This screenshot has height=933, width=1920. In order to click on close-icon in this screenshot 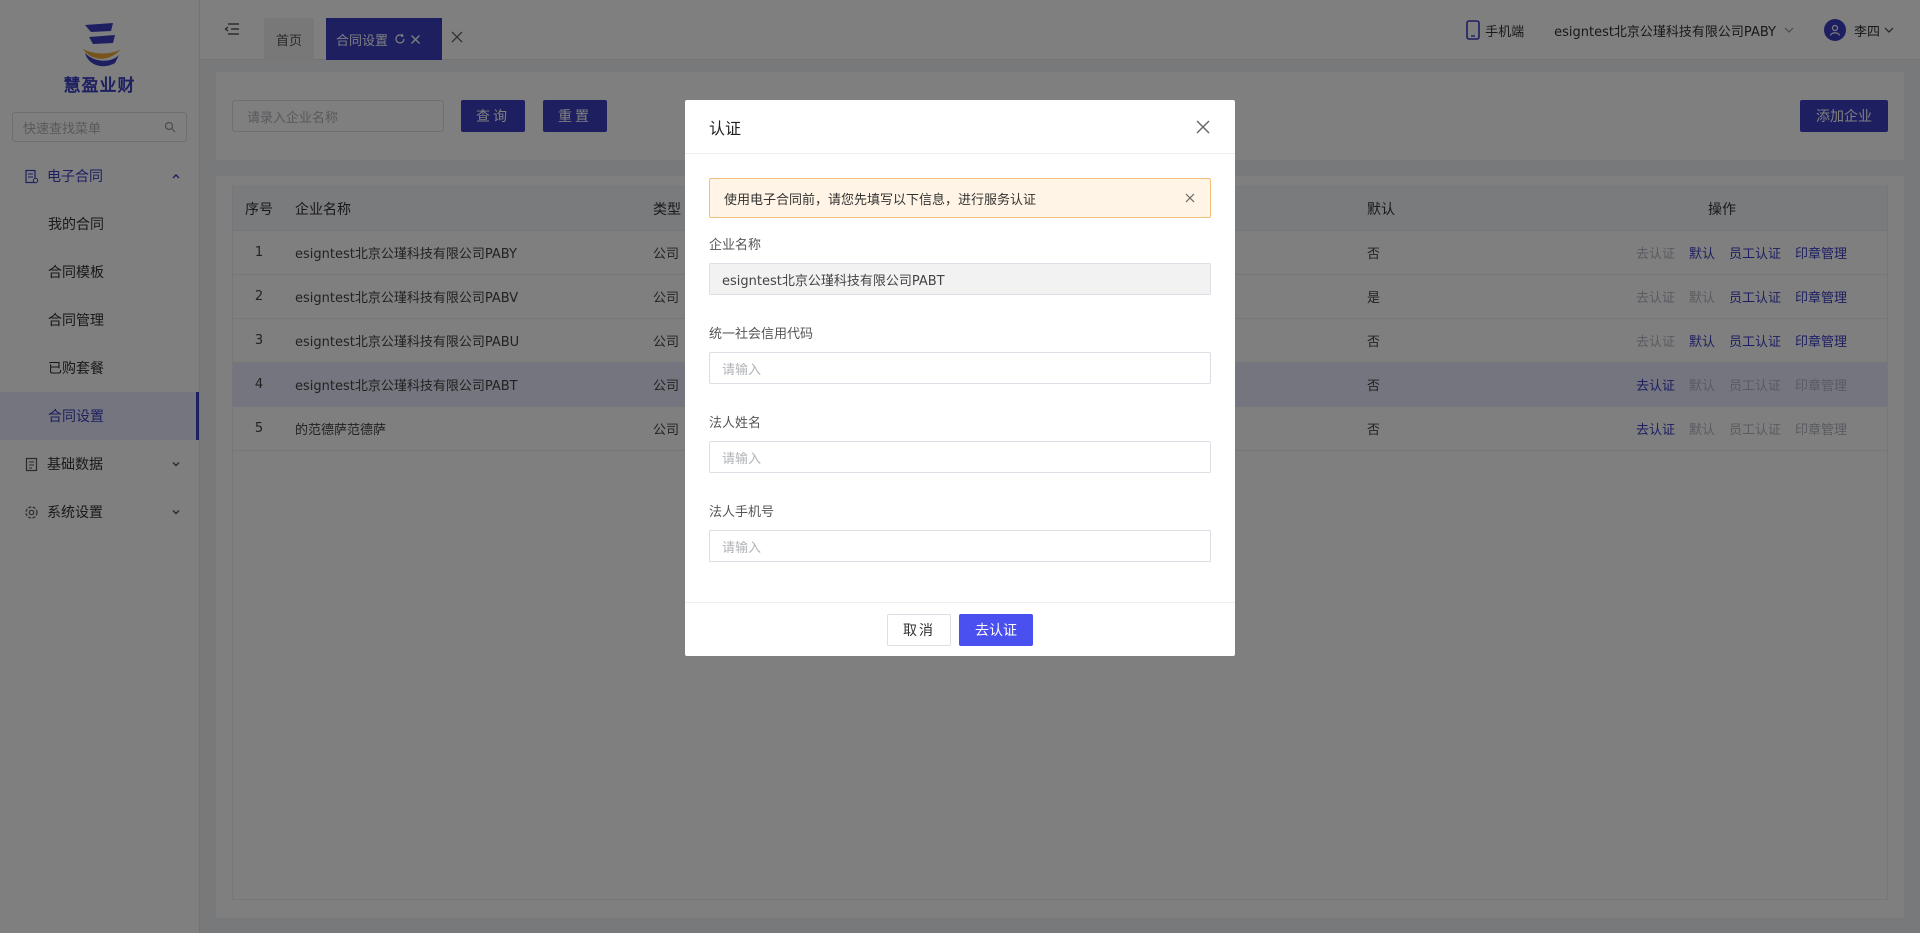, I will do `click(1203, 127)`.